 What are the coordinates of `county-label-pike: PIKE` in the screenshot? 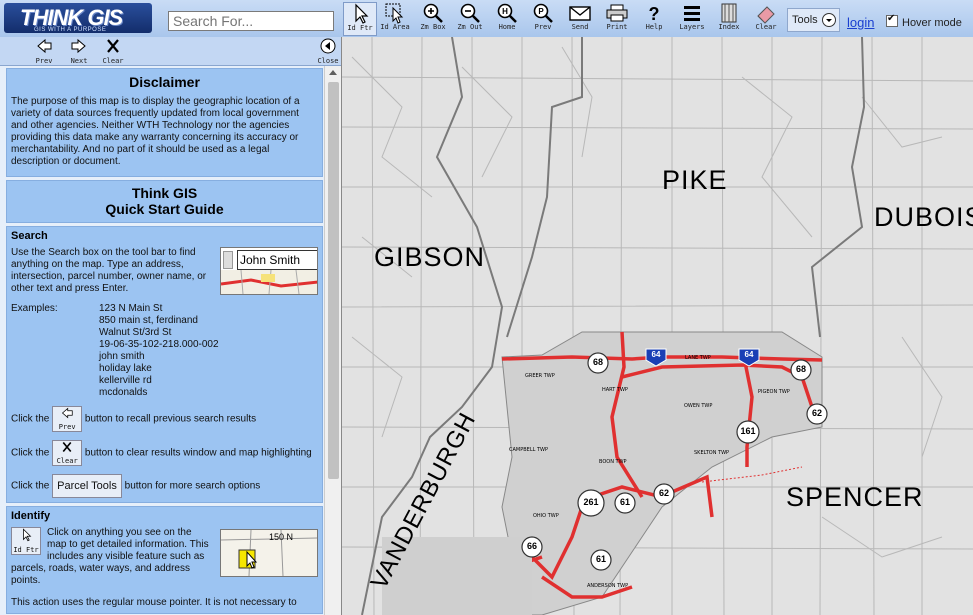 It's located at (695, 180).